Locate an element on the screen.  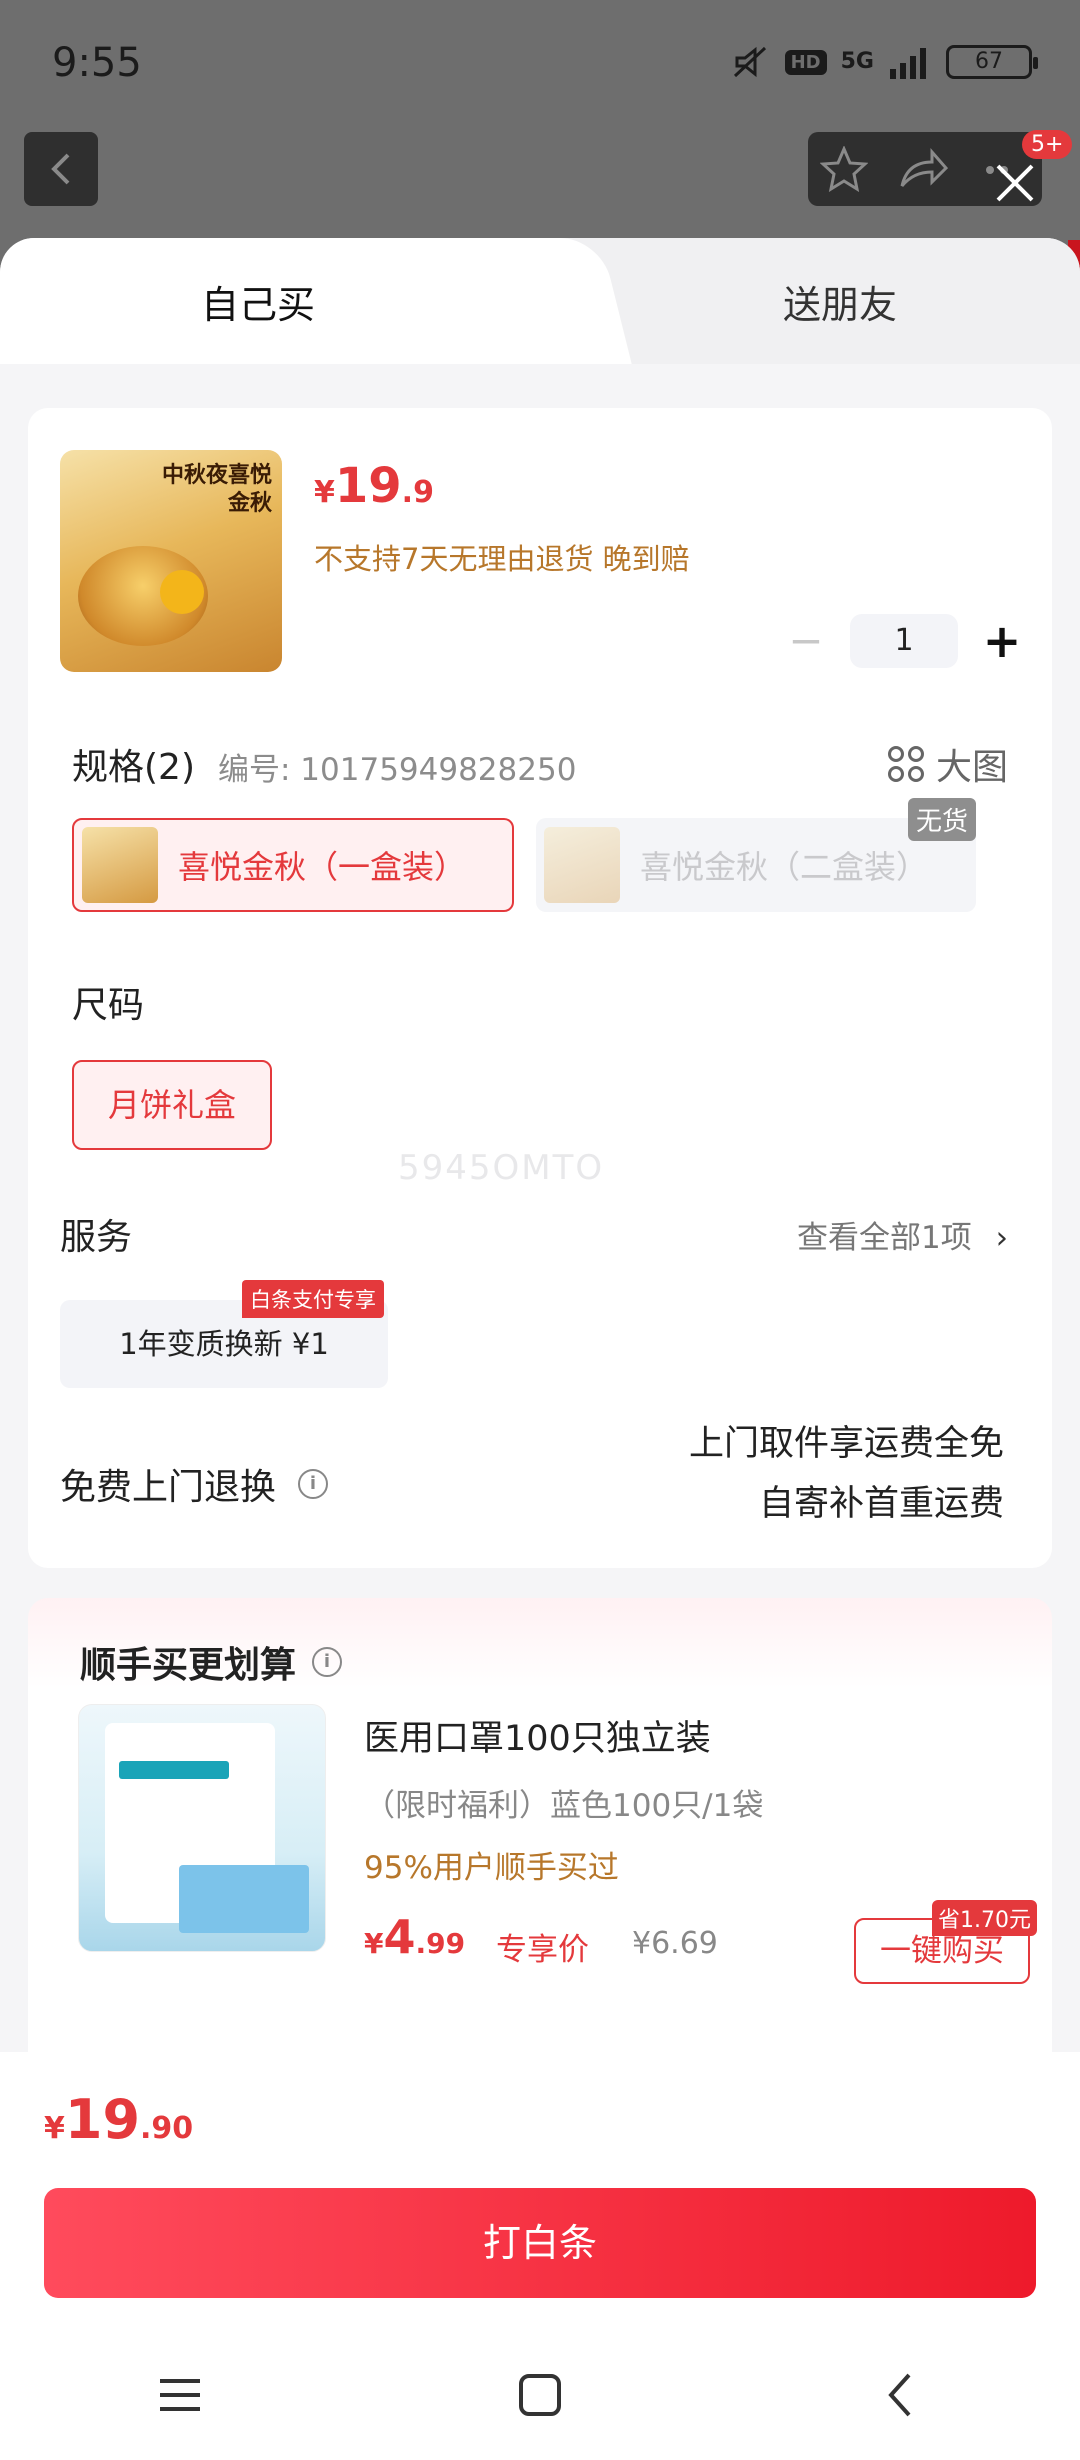
spec-option-label: 喜悦金秋（二盒装） is located at coordinates (784, 867).